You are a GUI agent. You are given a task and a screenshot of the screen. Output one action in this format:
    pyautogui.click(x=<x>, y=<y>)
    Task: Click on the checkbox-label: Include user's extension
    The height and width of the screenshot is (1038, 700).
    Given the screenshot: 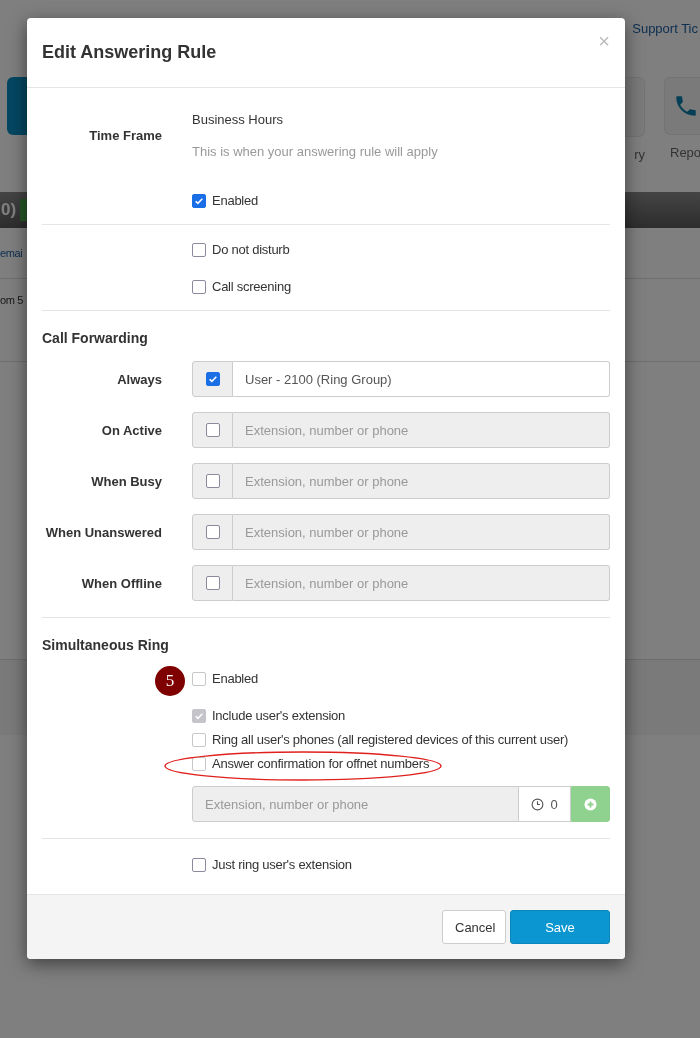 What is the action you would take?
    pyautogui.click(x=279, y=715)
    